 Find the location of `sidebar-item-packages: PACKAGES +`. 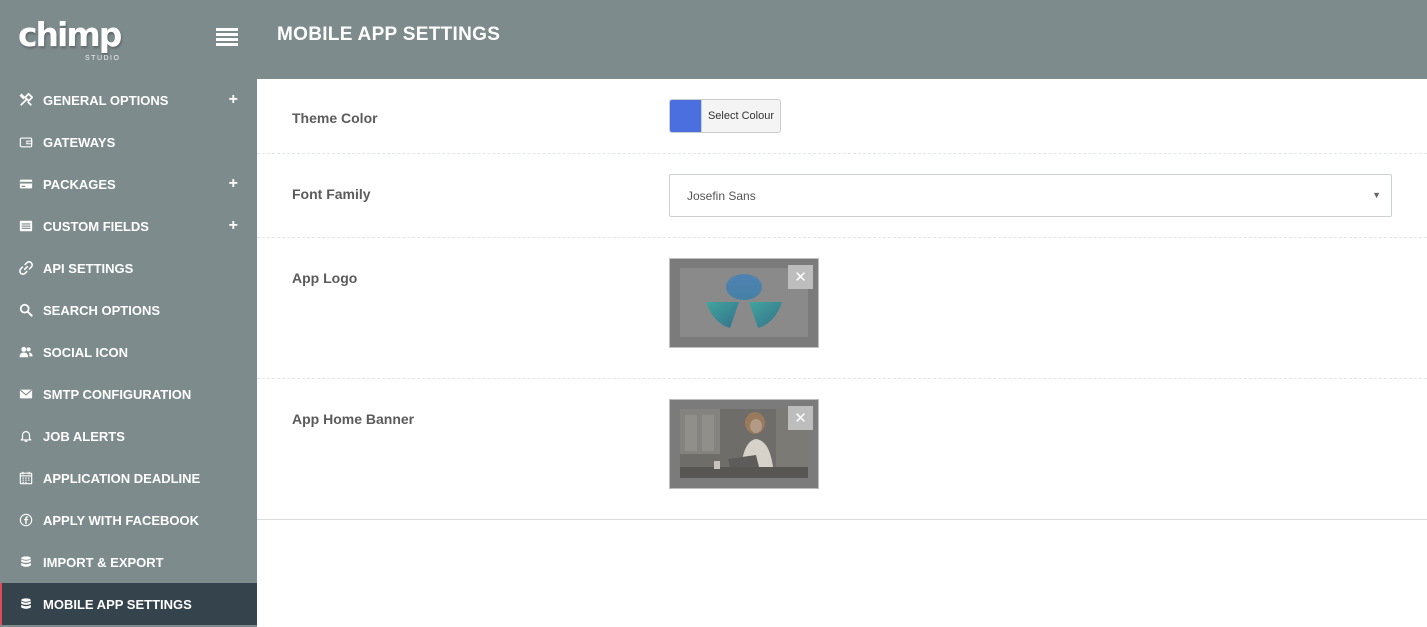

sidebar-item-packages: PACKAGES + is located at coordinates (128, 184).